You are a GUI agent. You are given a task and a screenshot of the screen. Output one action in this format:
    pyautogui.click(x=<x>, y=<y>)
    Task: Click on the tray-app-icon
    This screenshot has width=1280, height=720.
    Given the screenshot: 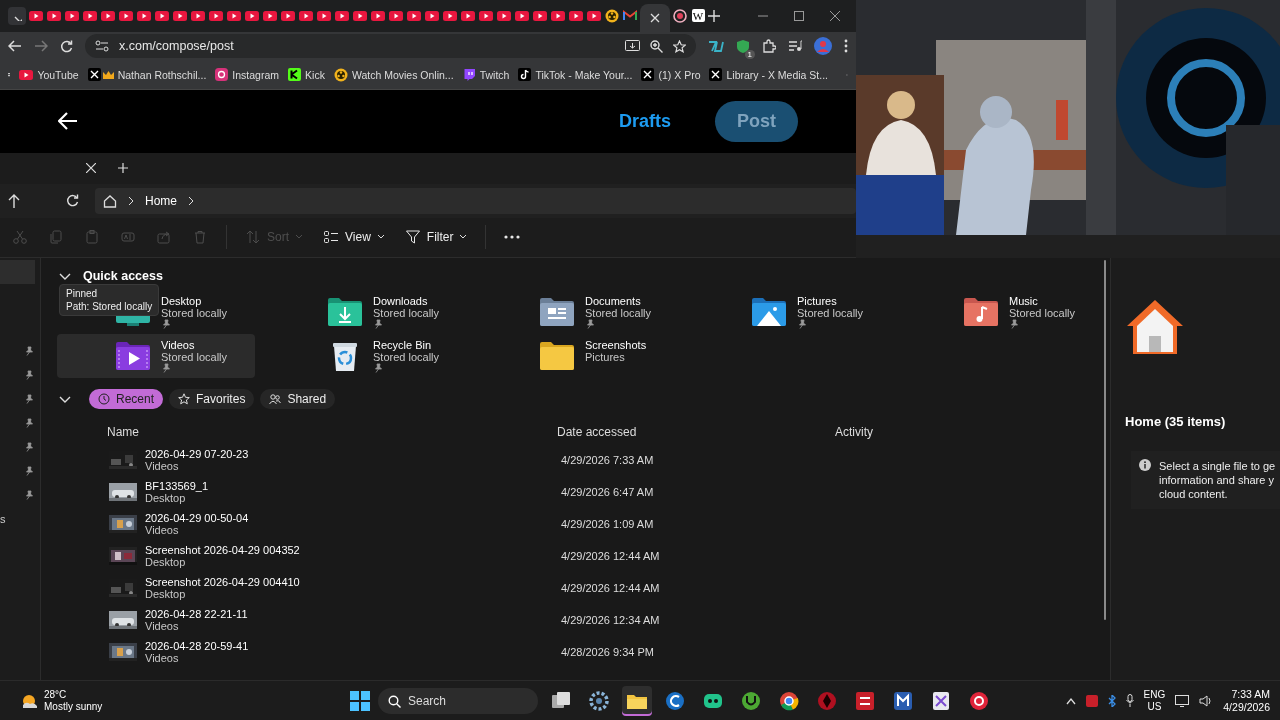 What is the action you would take?
    pyautogui.click(x=1091, y=700)
    